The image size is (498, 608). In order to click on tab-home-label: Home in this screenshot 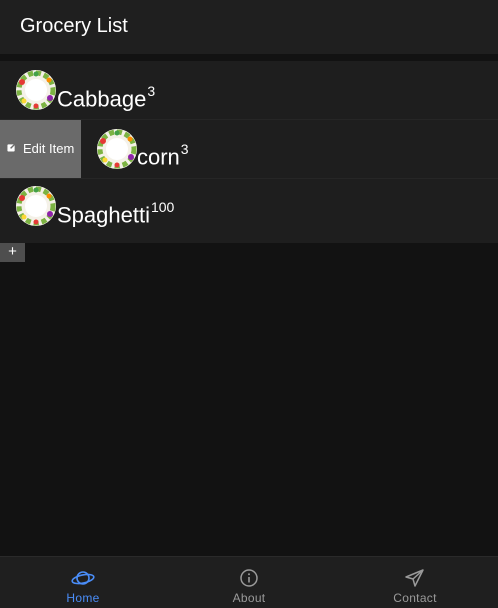, I will do `click(83, 598)`.